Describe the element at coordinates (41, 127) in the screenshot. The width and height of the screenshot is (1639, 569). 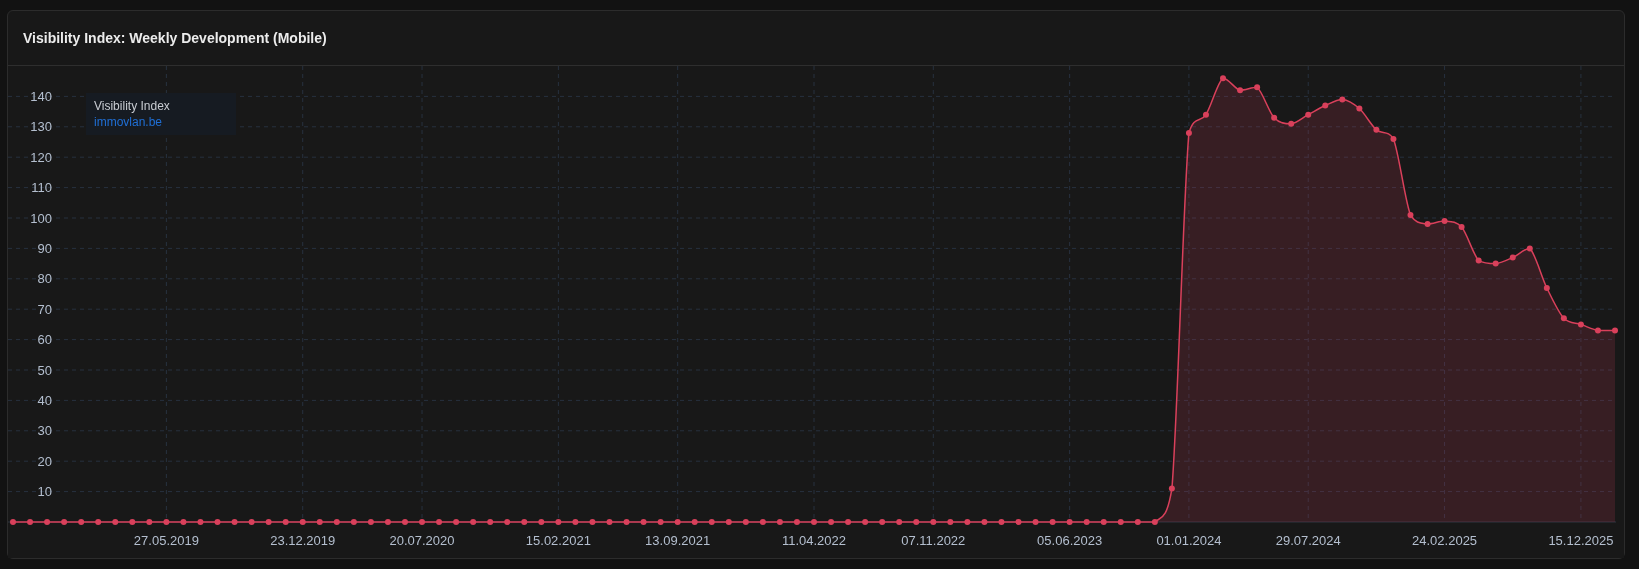
I see `axis-label: 130` at that location.